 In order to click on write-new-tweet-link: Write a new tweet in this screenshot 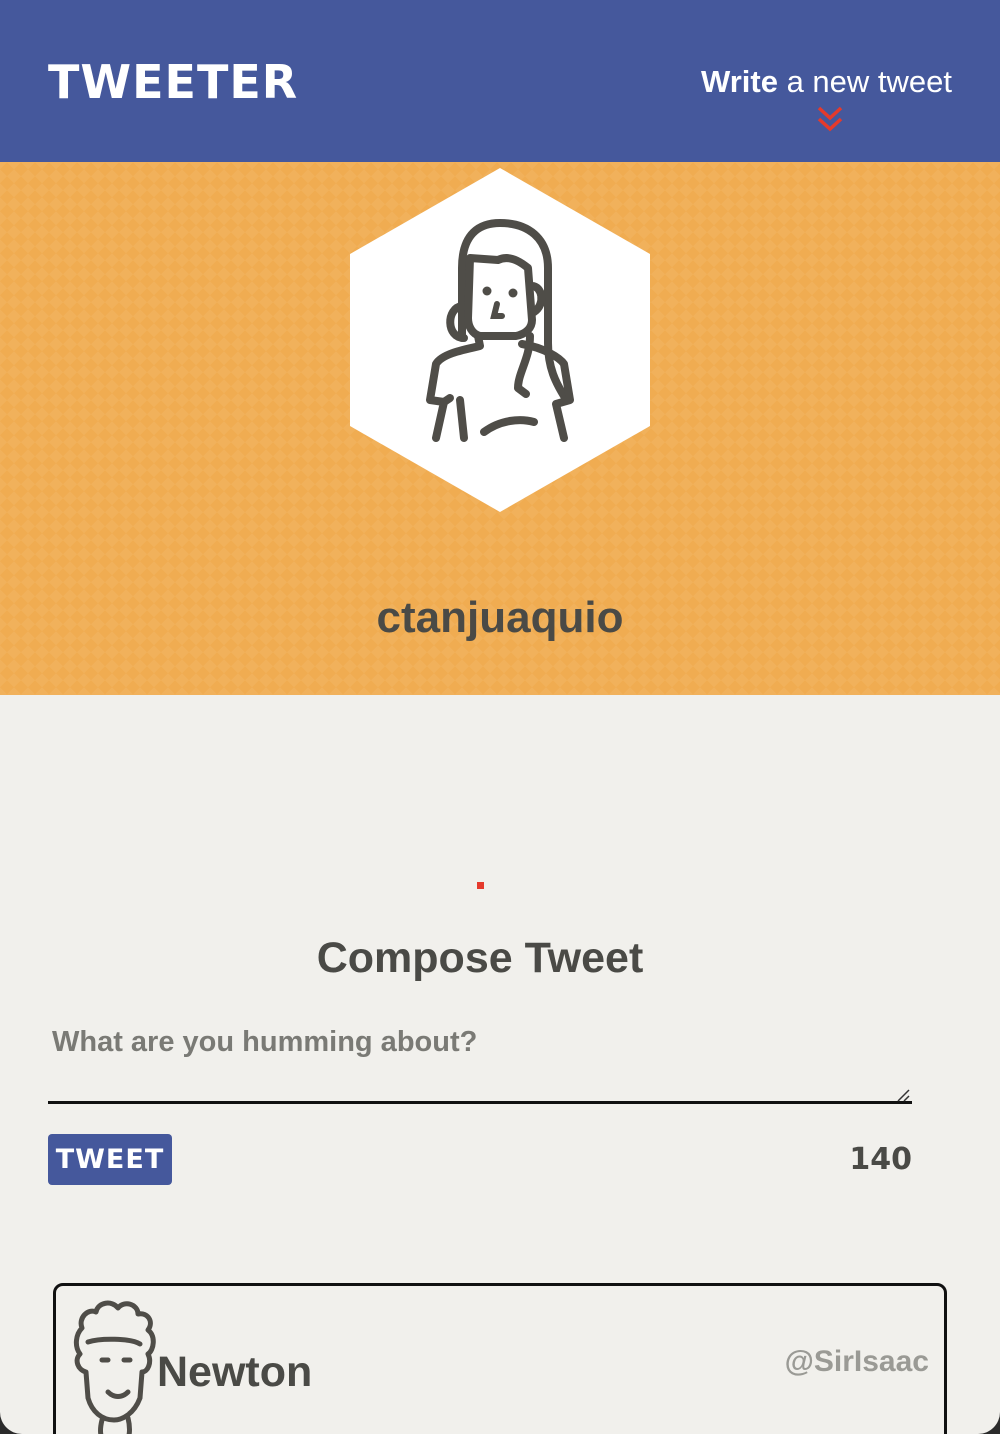, I will do `click(826, 82)`.